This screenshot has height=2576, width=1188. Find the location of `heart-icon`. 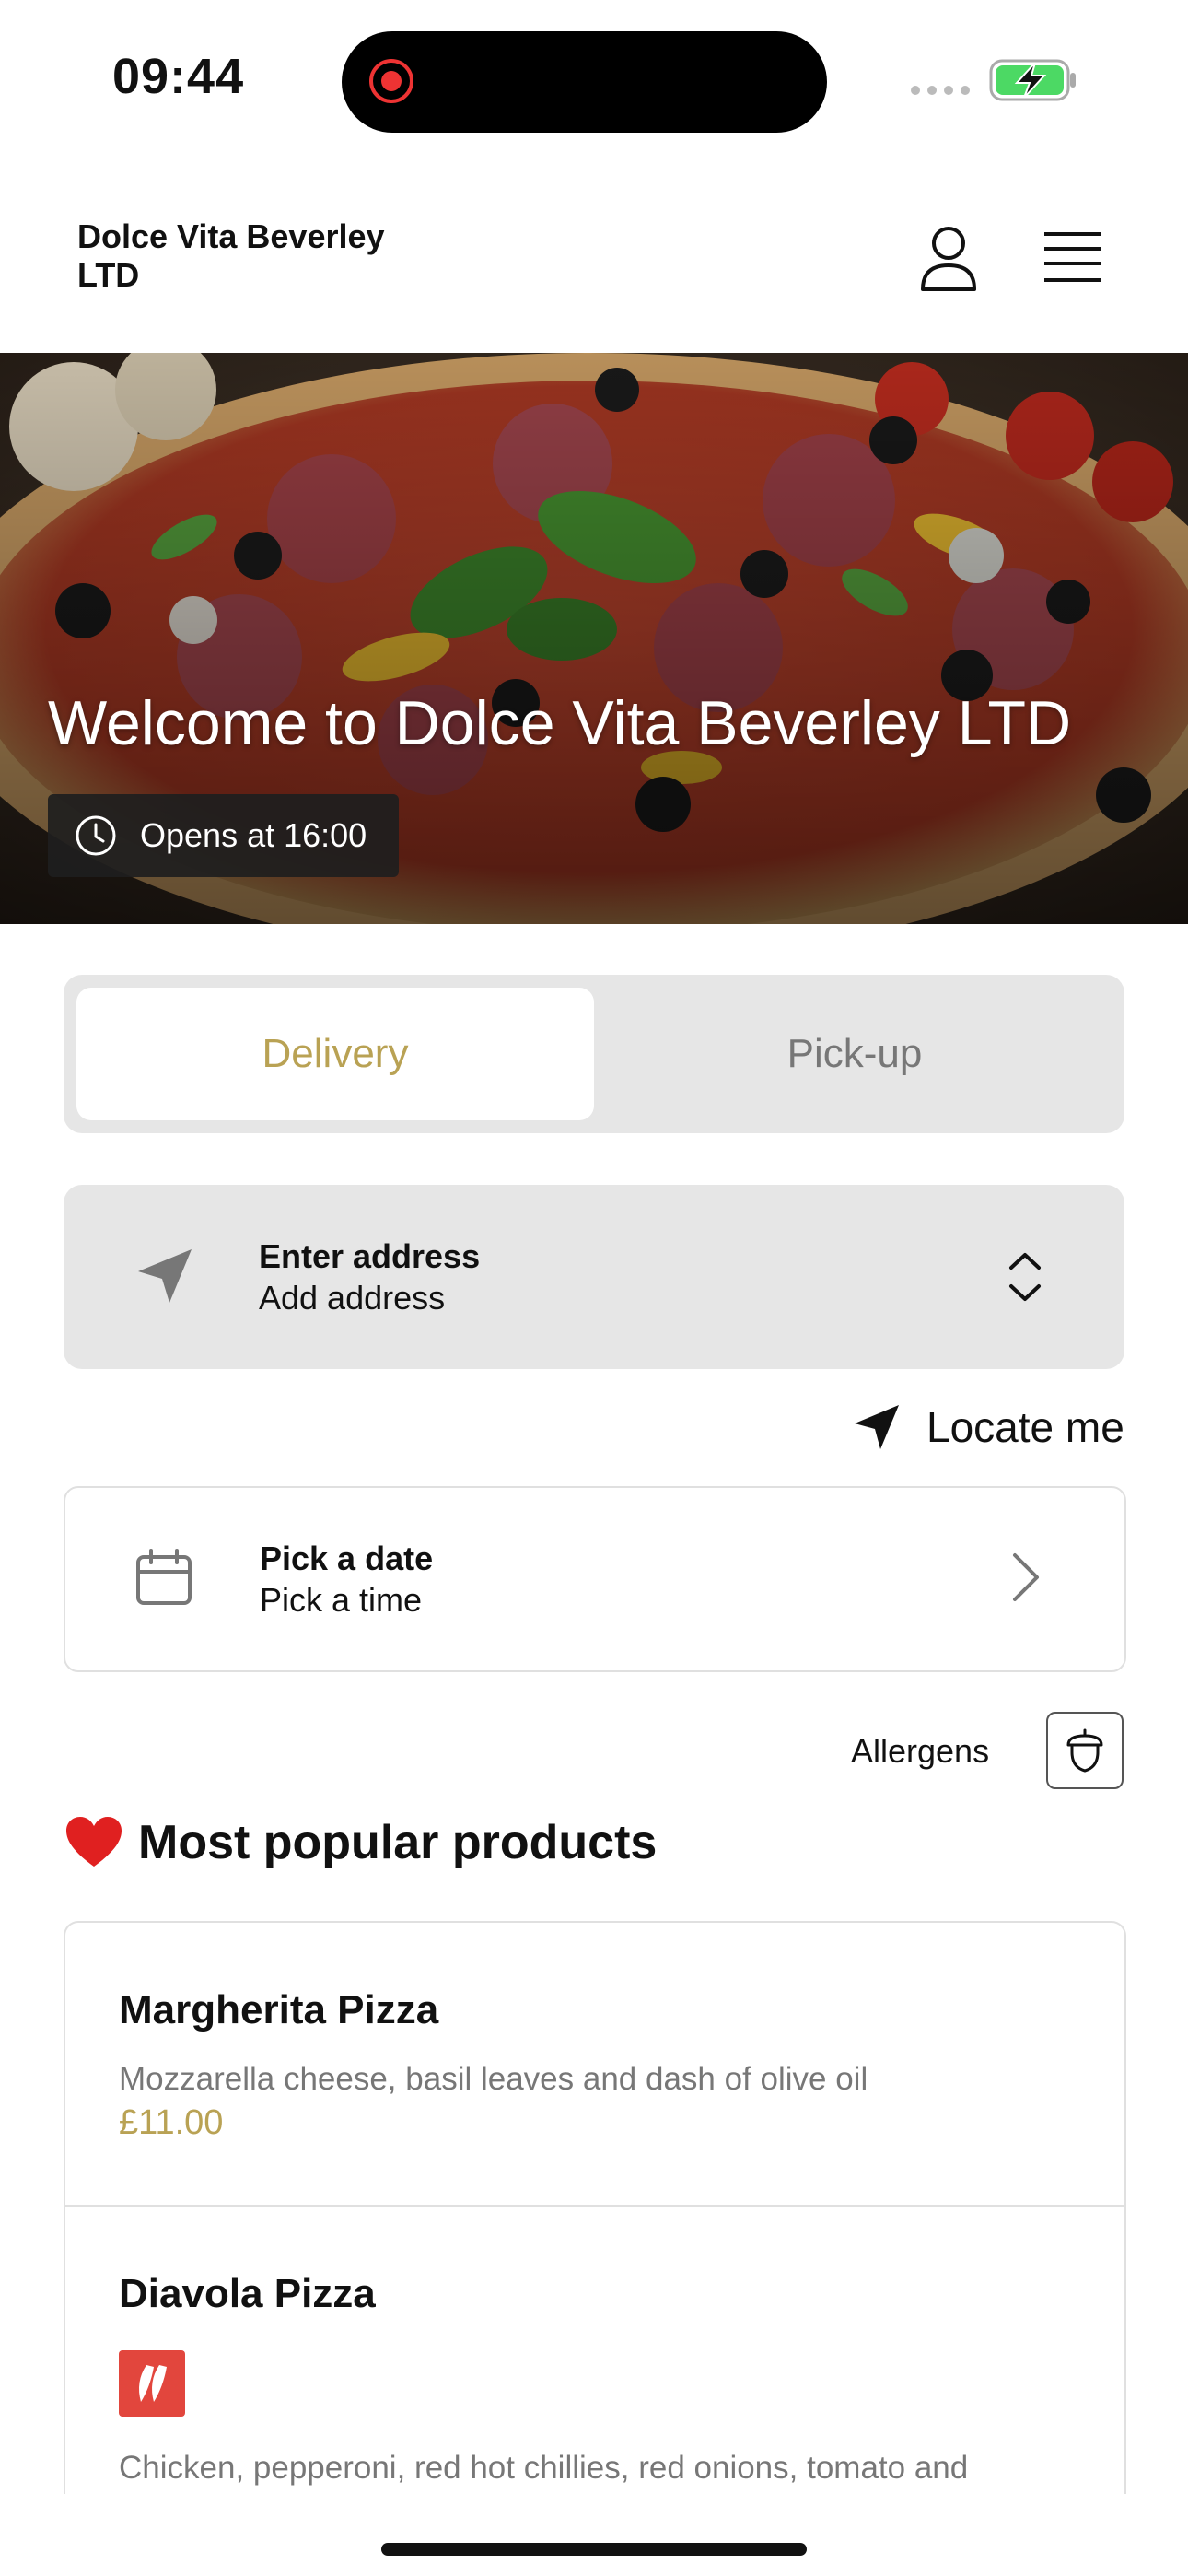

heart-icon is located at coordinates (94, 1842).